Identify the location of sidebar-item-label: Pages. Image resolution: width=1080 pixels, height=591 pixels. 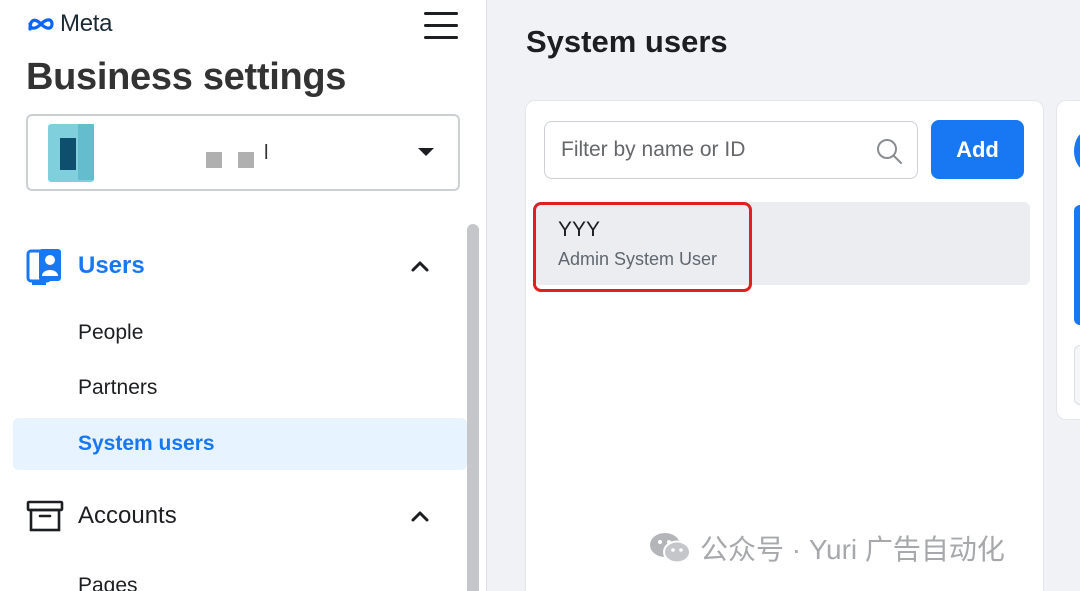
(108, 582).